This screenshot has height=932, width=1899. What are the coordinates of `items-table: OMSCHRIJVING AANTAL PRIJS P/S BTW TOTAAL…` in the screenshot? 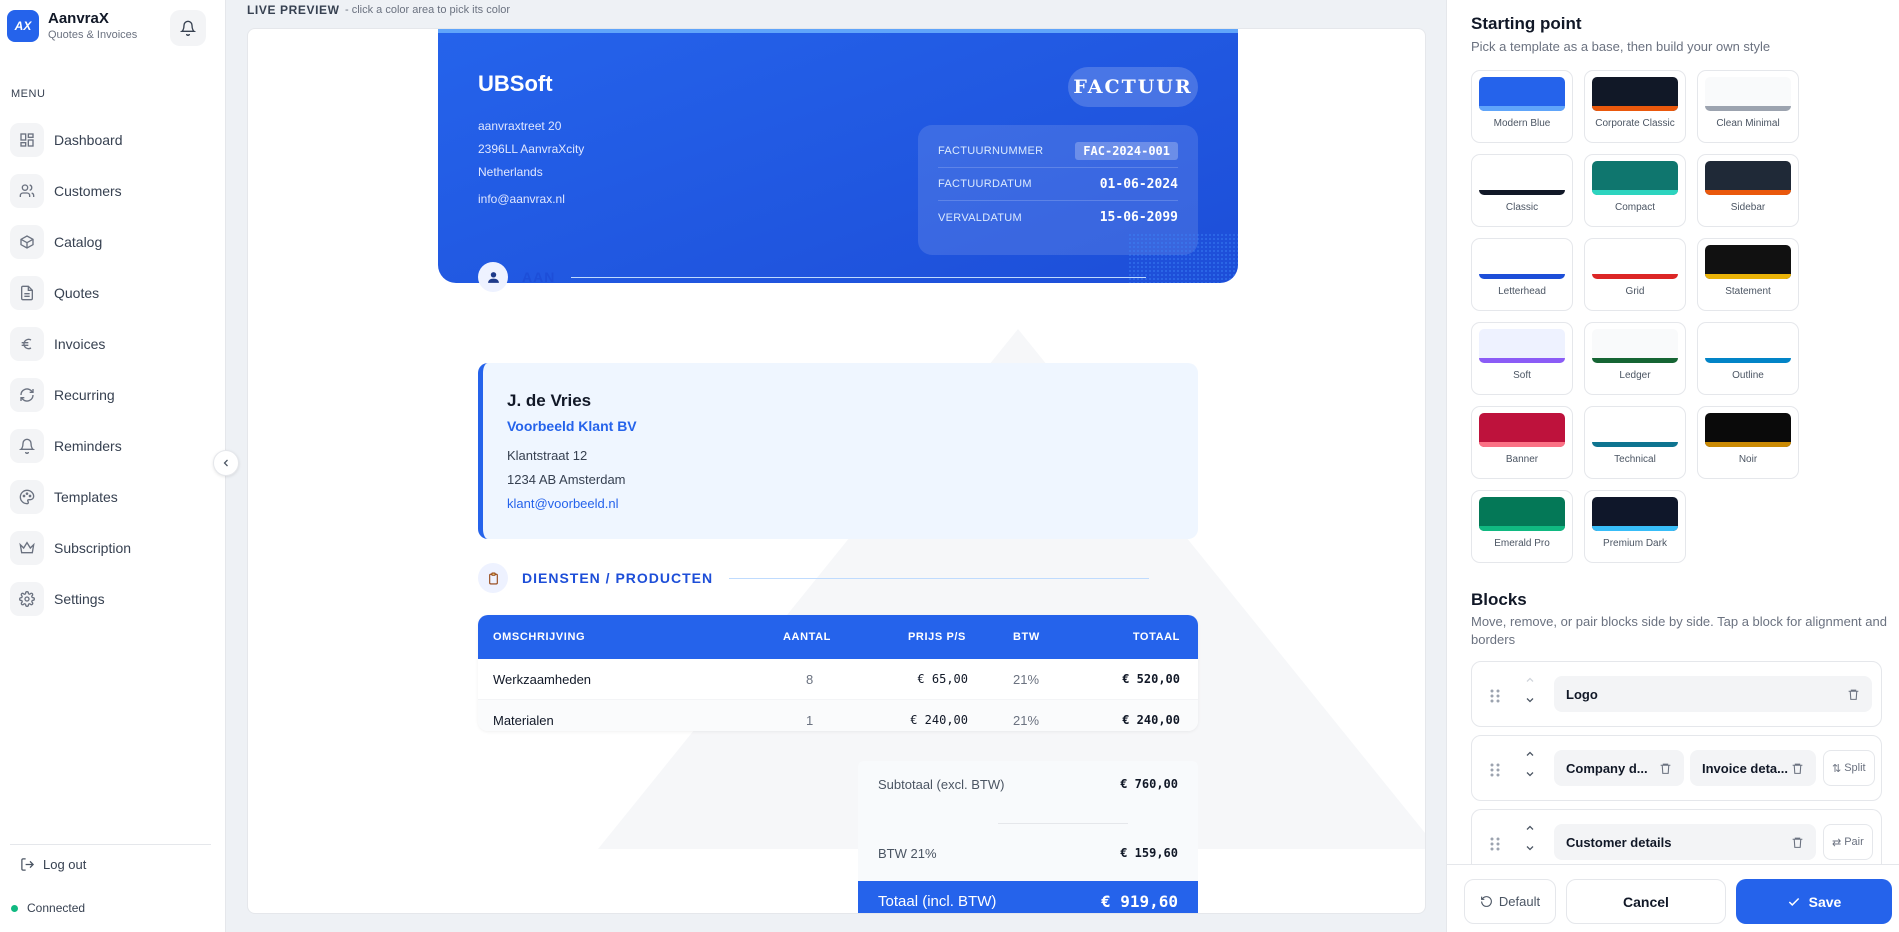 It's located at (838, 673).